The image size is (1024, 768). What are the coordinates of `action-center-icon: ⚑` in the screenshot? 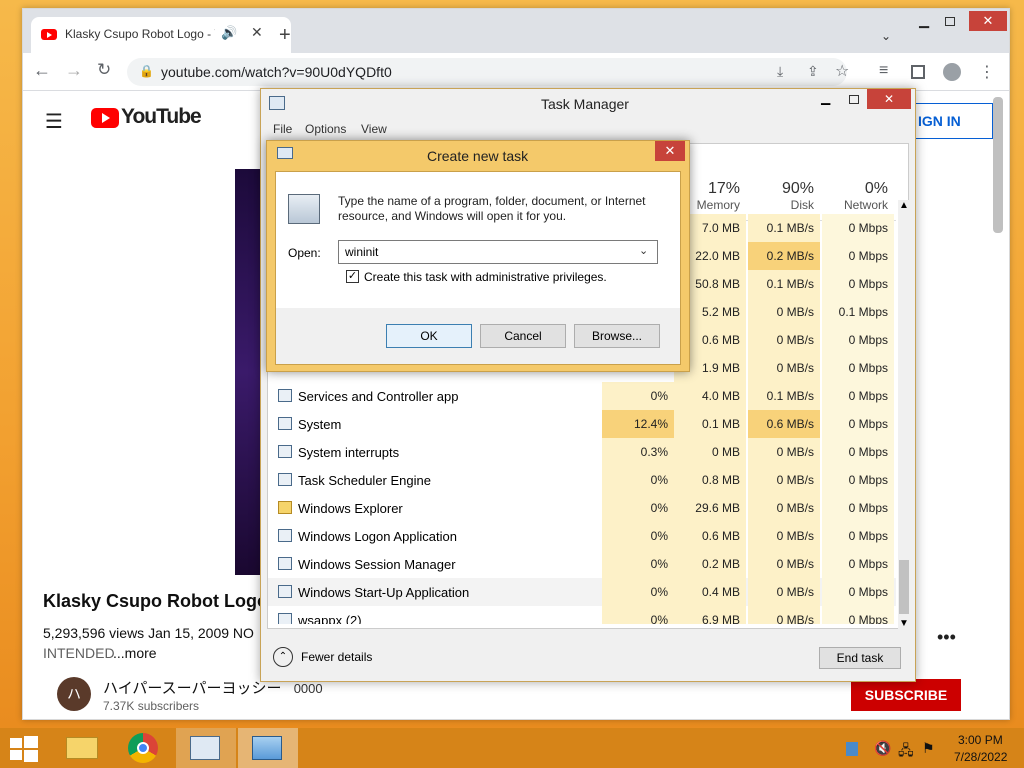 It's located at (928, 748).